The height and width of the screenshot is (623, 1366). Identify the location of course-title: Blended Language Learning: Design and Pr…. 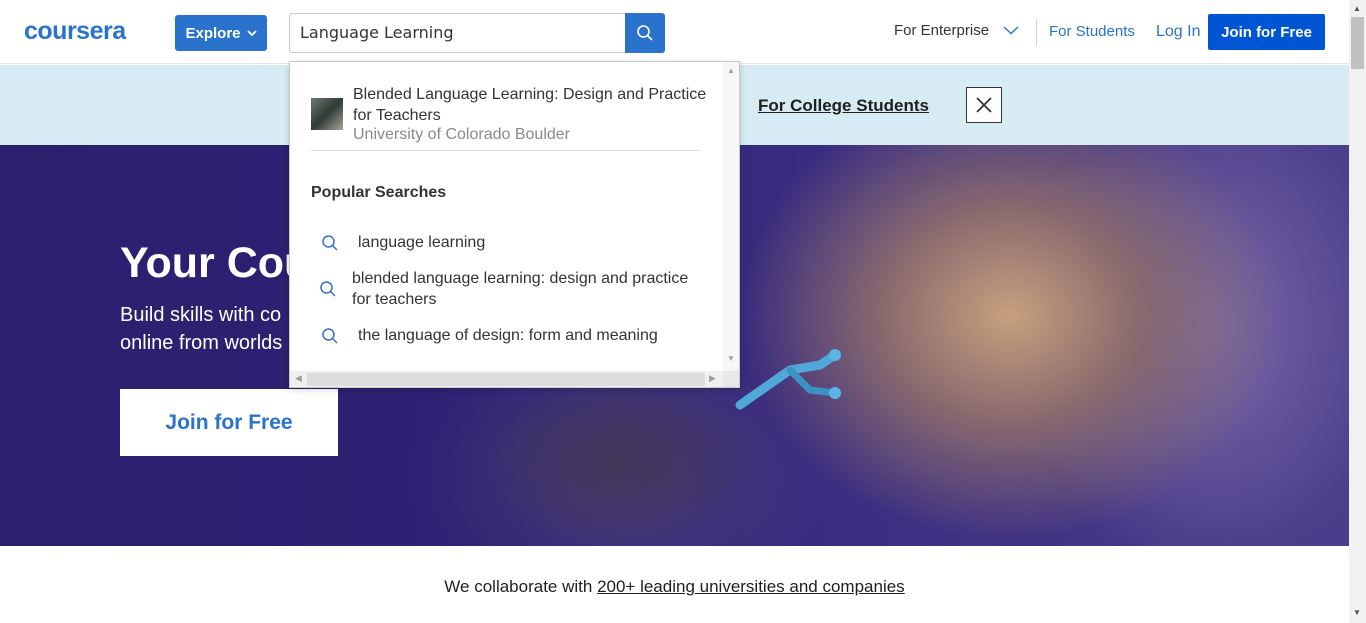
(530, 105).